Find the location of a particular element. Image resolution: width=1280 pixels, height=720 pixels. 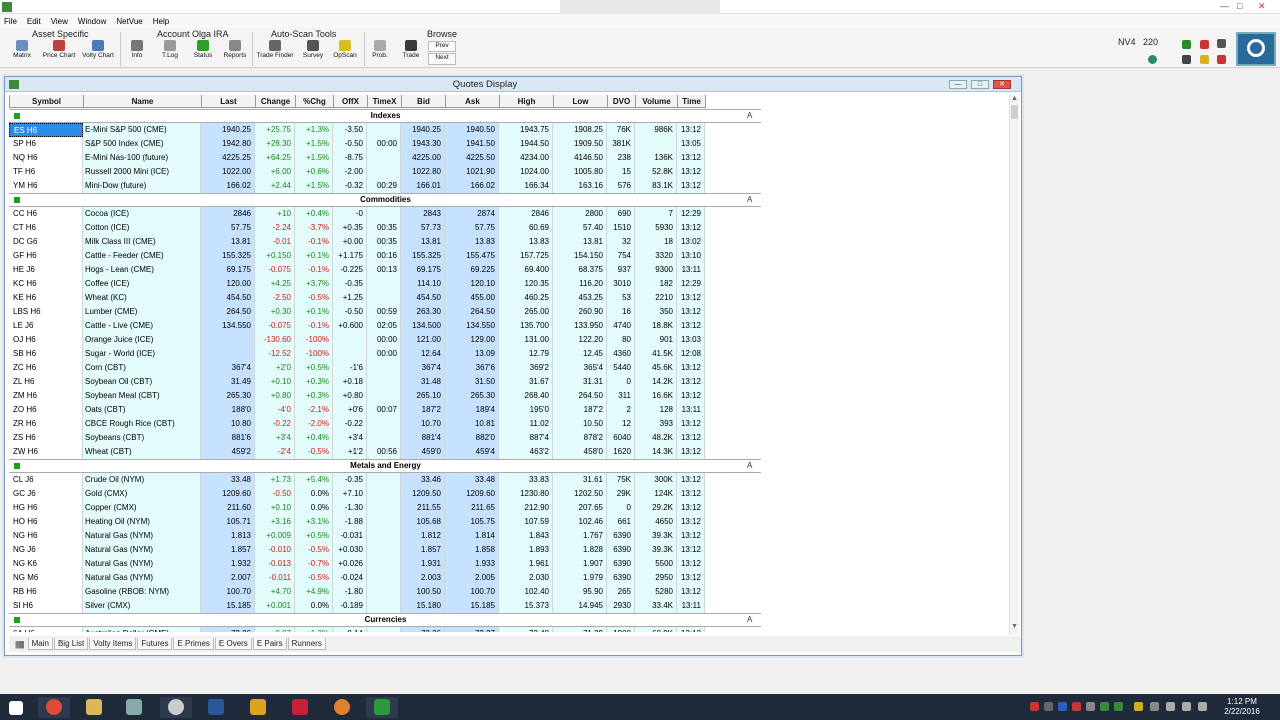

cell-symbol: OJ H6 is located at coordinates (46, 340).